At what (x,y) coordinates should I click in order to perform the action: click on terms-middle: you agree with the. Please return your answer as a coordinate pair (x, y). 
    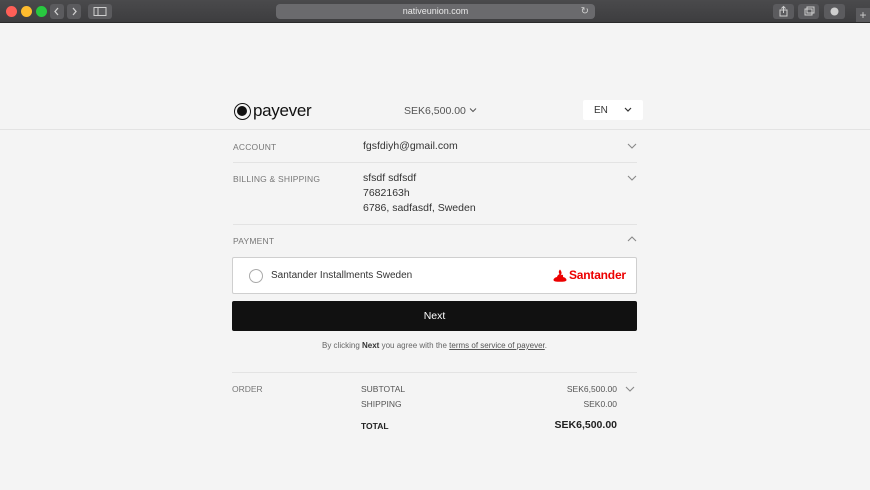
    Looking at the image, I should click on (414, 345).